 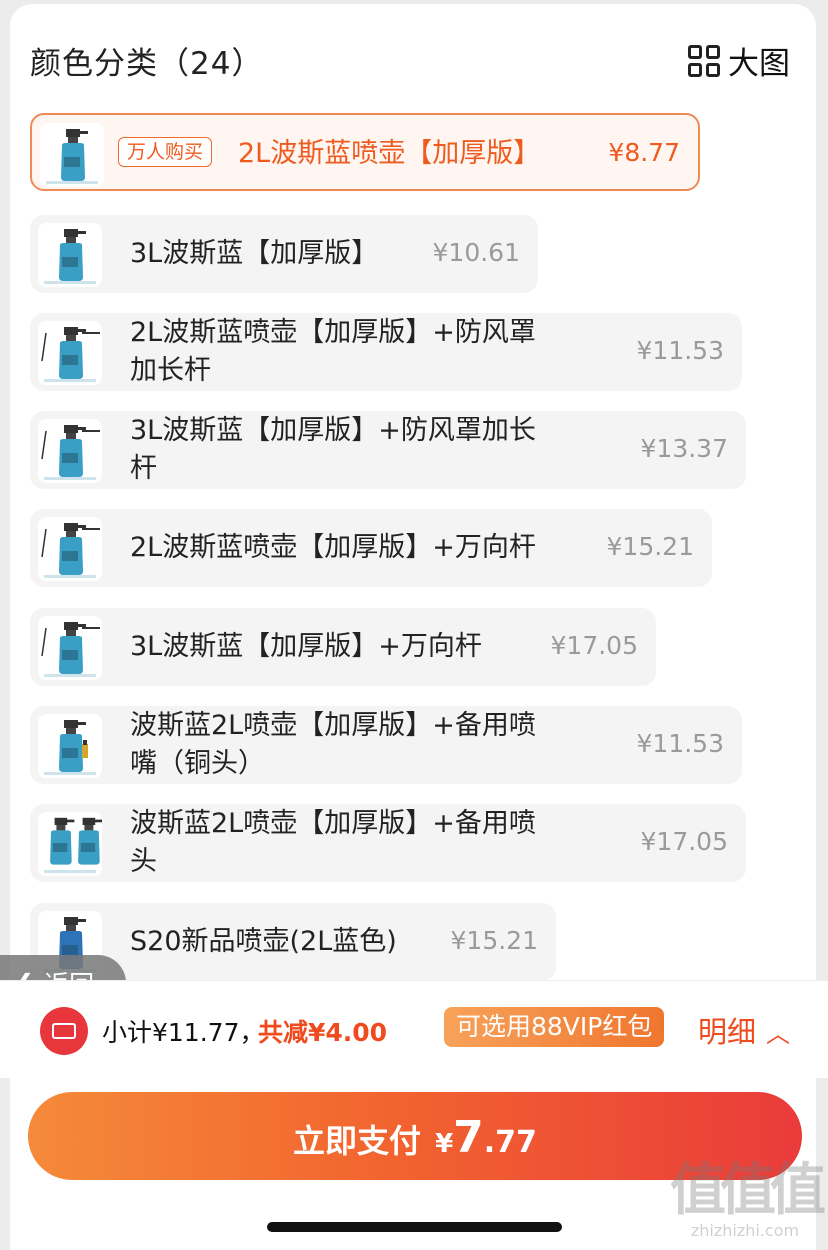 What do you see at coordinates (333, 430) in the screenshot?
I see `sku-option-name-line: 3L波斯蓝【加厚版】+防风罩加长` at bounding box center [333, 430].